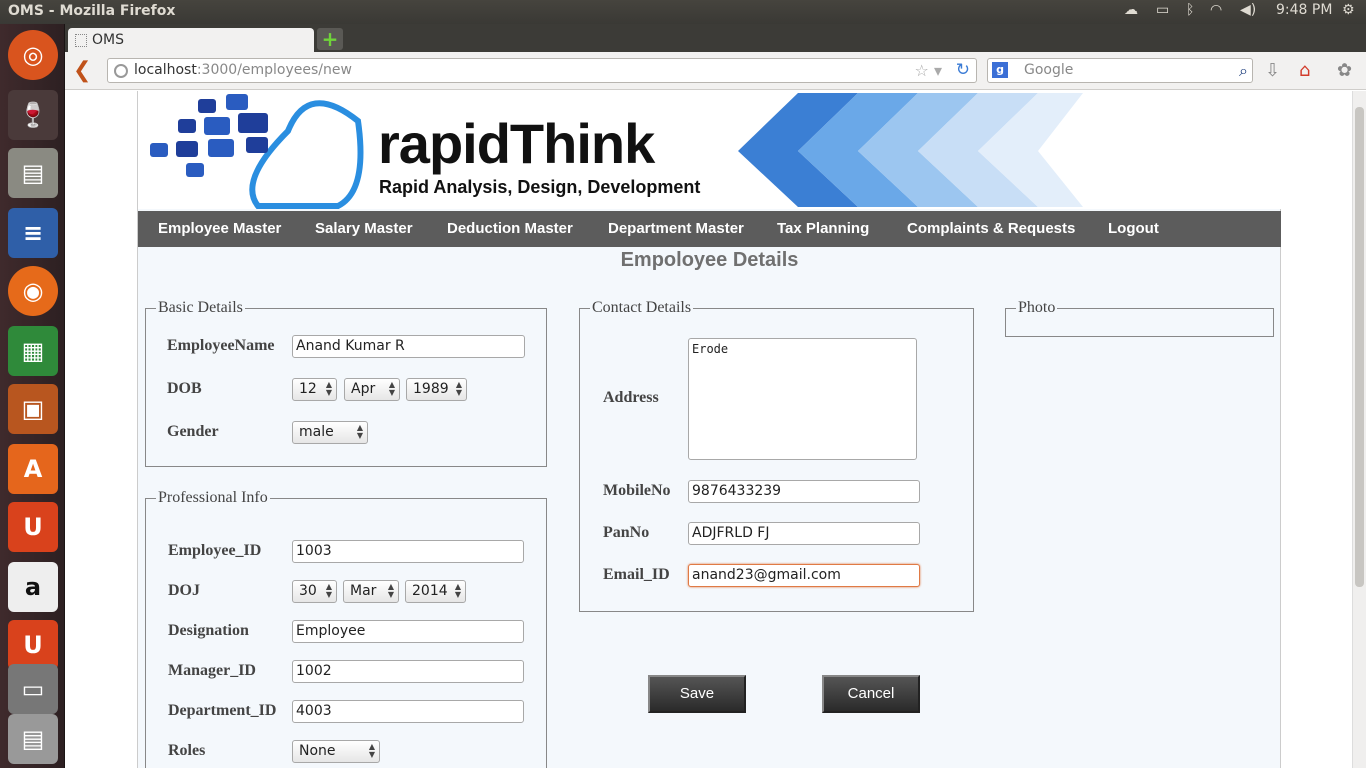  I want to click on tab-oms: OMS, so click(191, 40).